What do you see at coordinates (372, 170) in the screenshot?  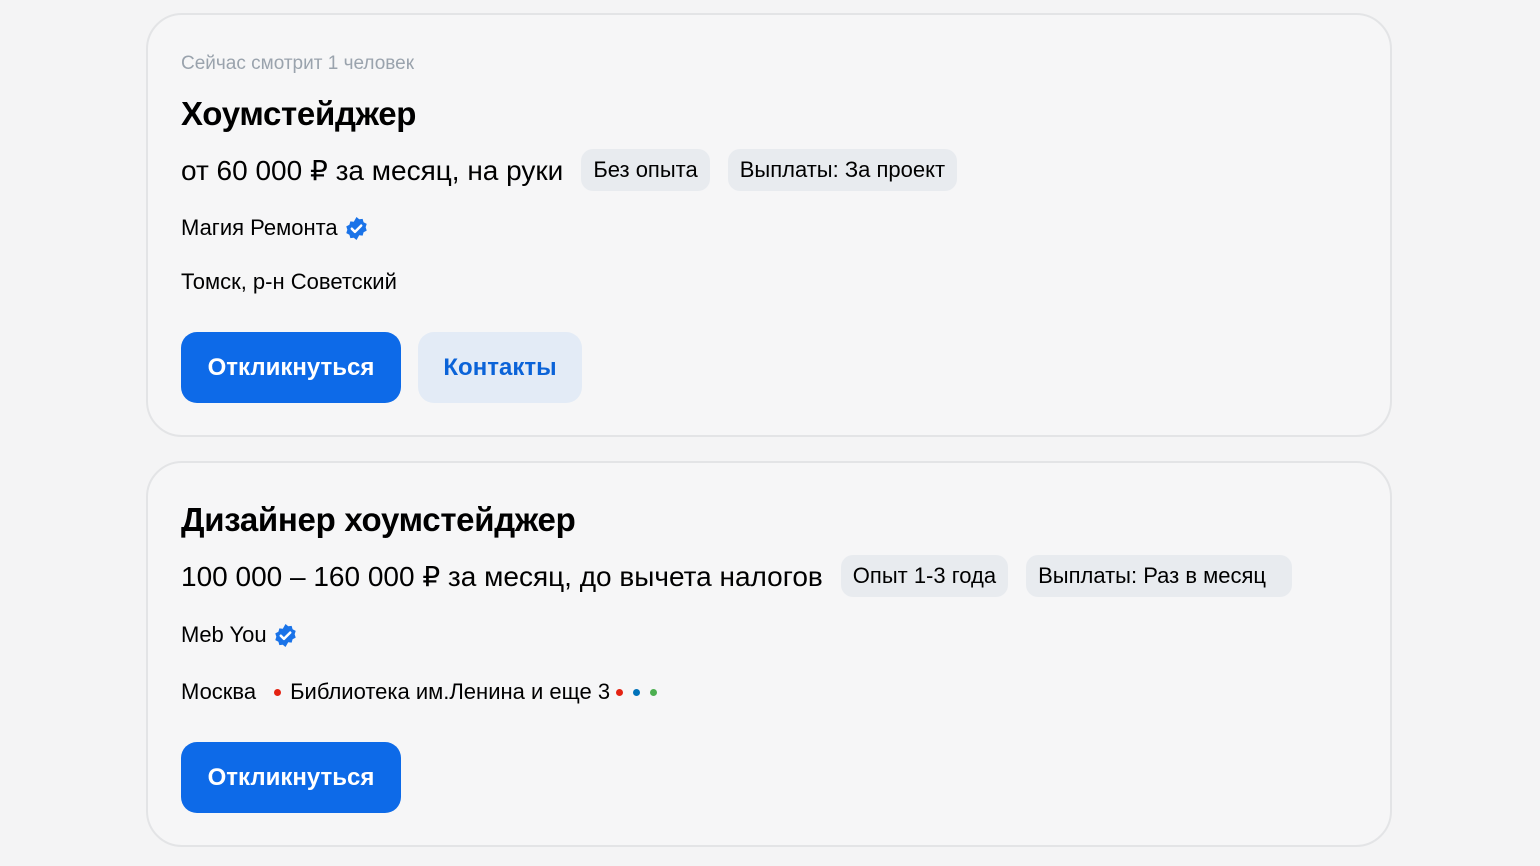 I see `salary: от 60 000 ₽ за месяц, на руки` at bounding box center [372, 170].